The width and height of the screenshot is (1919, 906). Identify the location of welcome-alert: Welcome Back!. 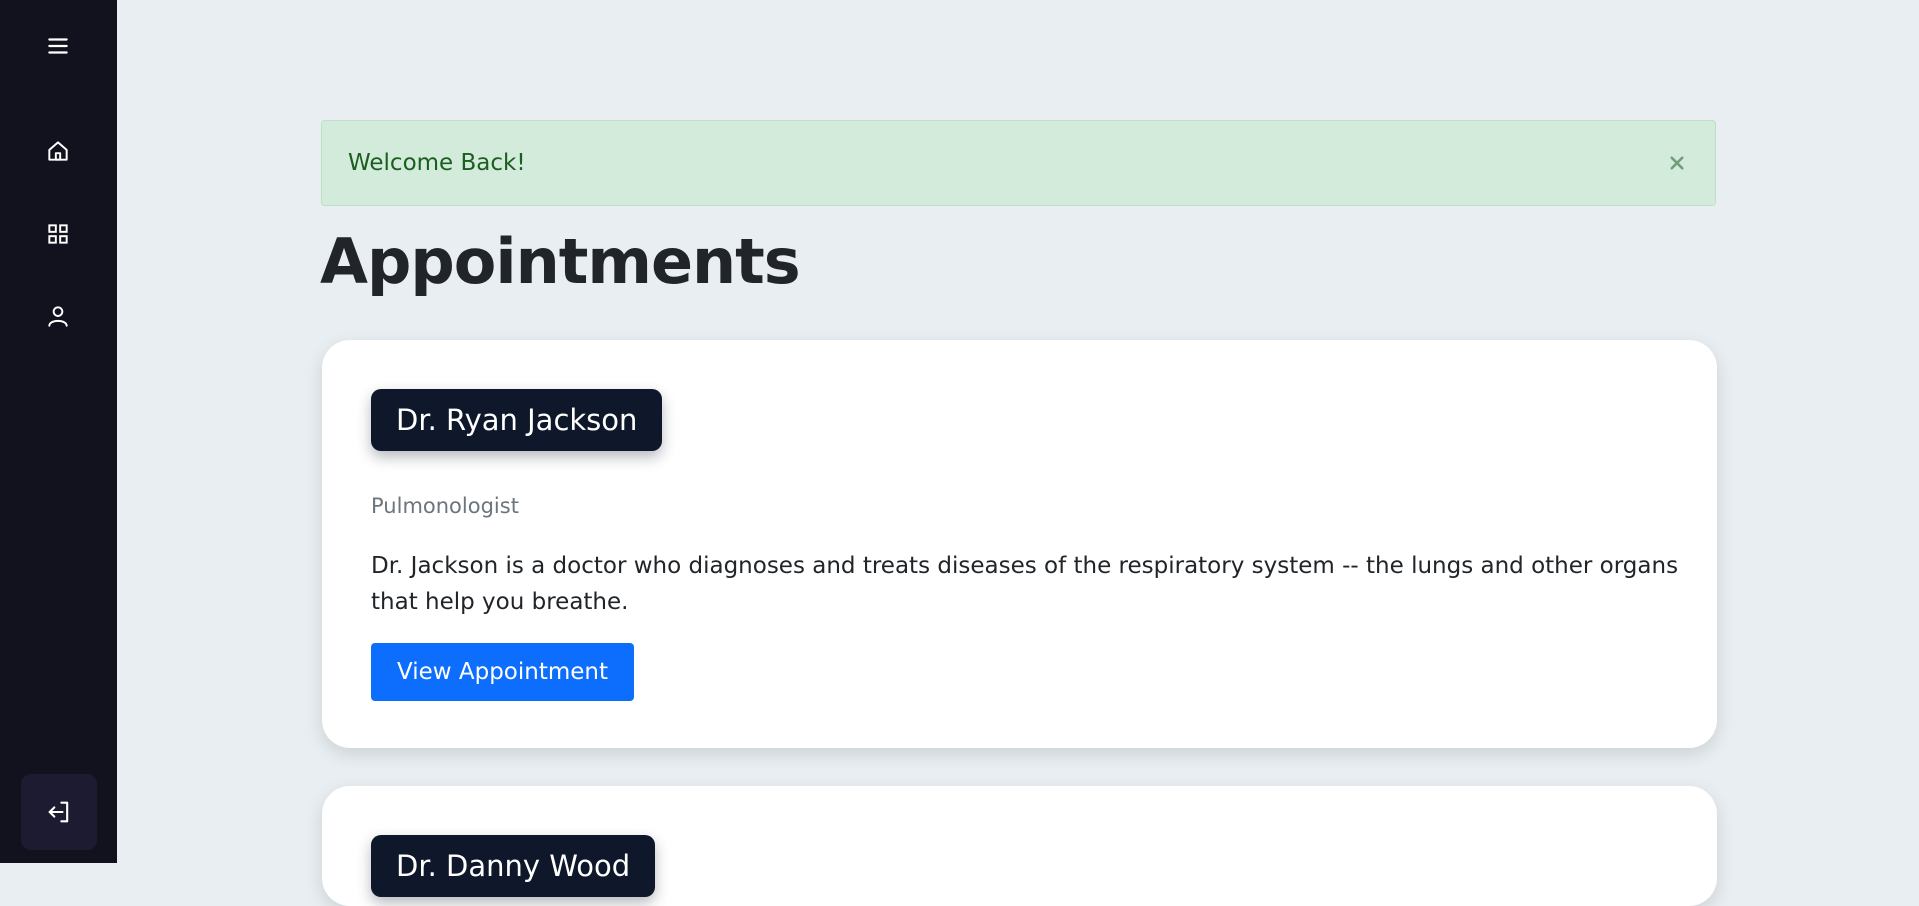
(1018, 163).